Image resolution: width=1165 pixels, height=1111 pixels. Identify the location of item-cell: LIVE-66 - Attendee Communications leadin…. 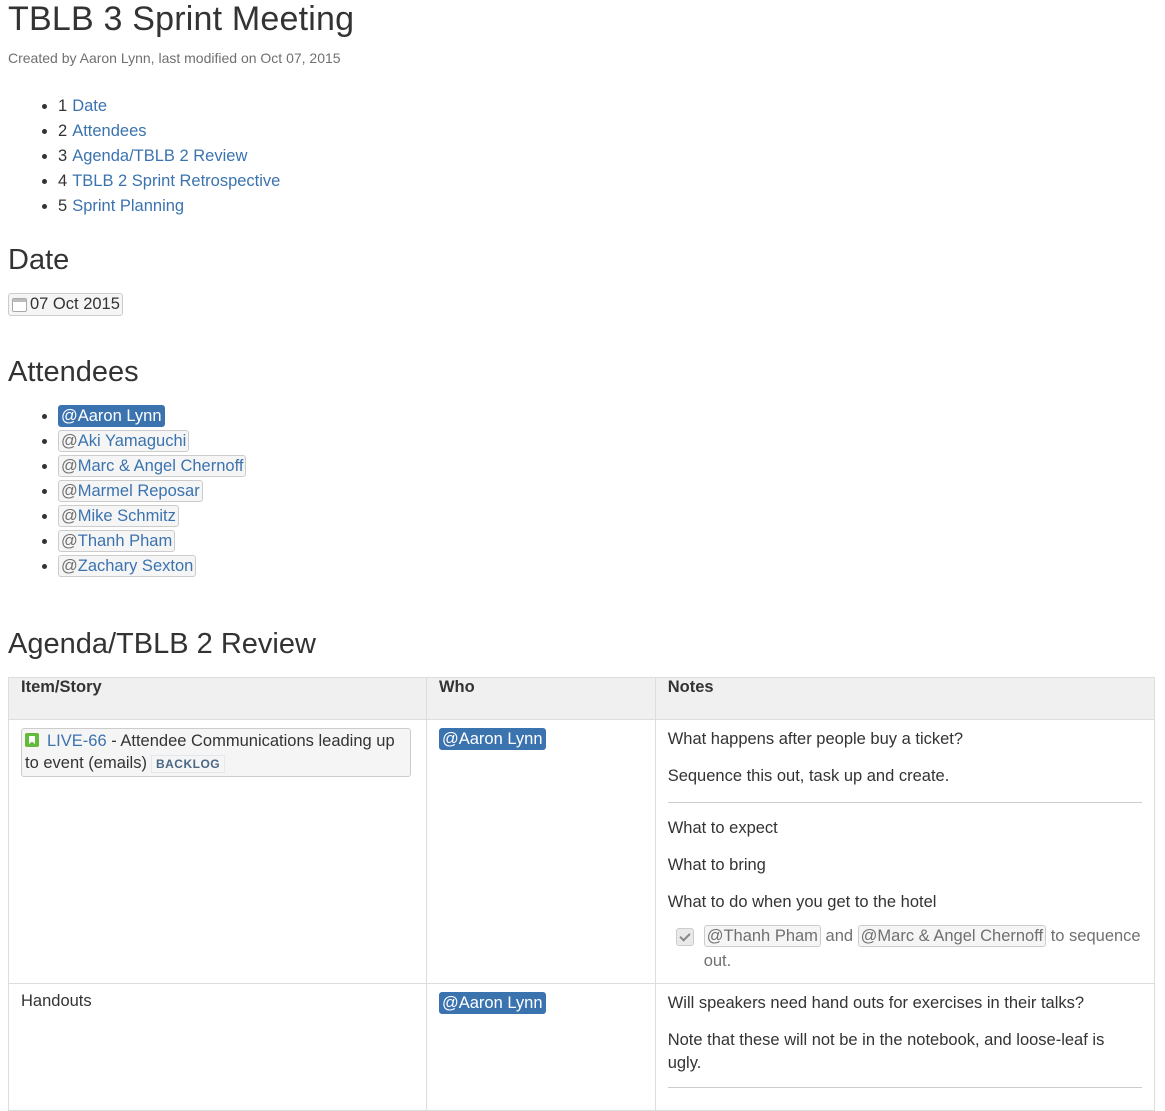
(217, 851).